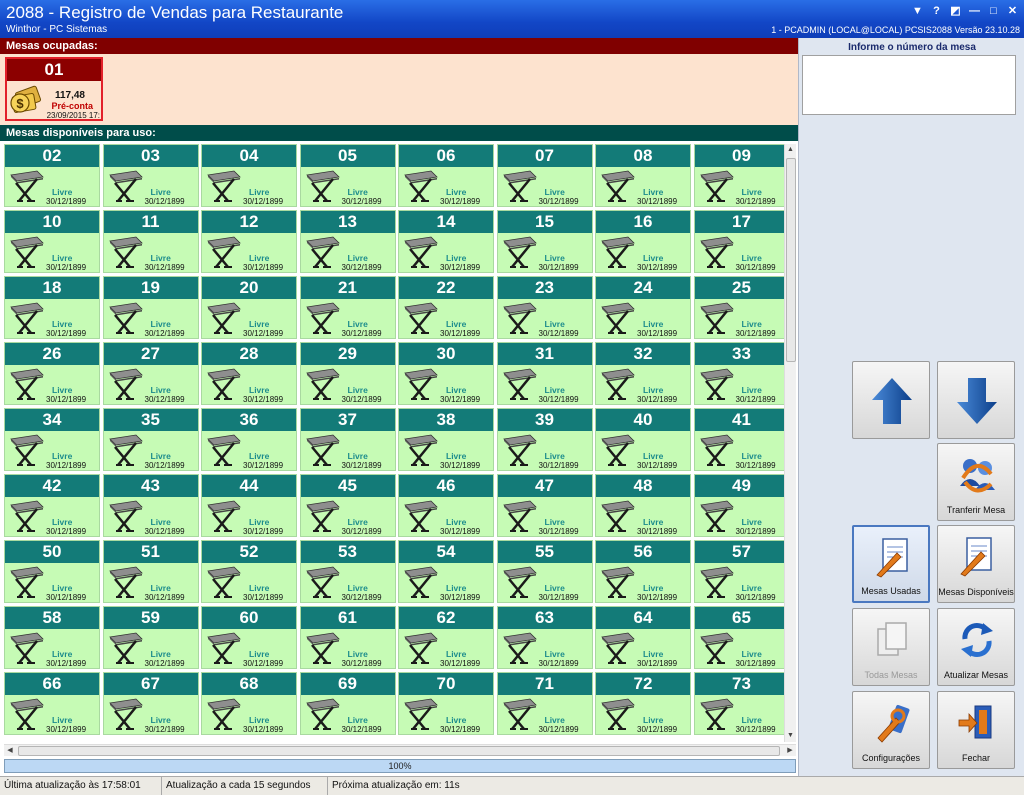  I want to click on table-card: 45 Livre 30/12/1899, so click(347, 505).